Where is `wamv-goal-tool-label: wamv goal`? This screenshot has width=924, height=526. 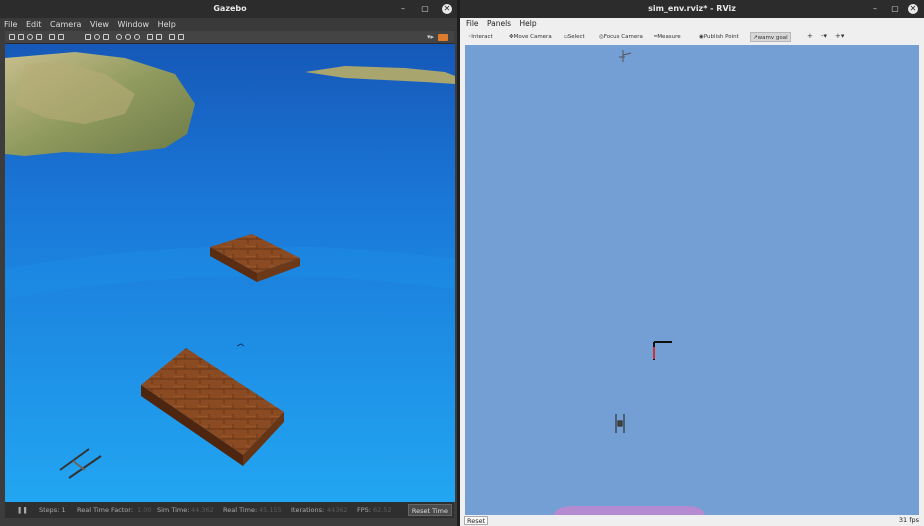
wamv-goal-tool-label: wamv goal is located at coordinates (772, 38).